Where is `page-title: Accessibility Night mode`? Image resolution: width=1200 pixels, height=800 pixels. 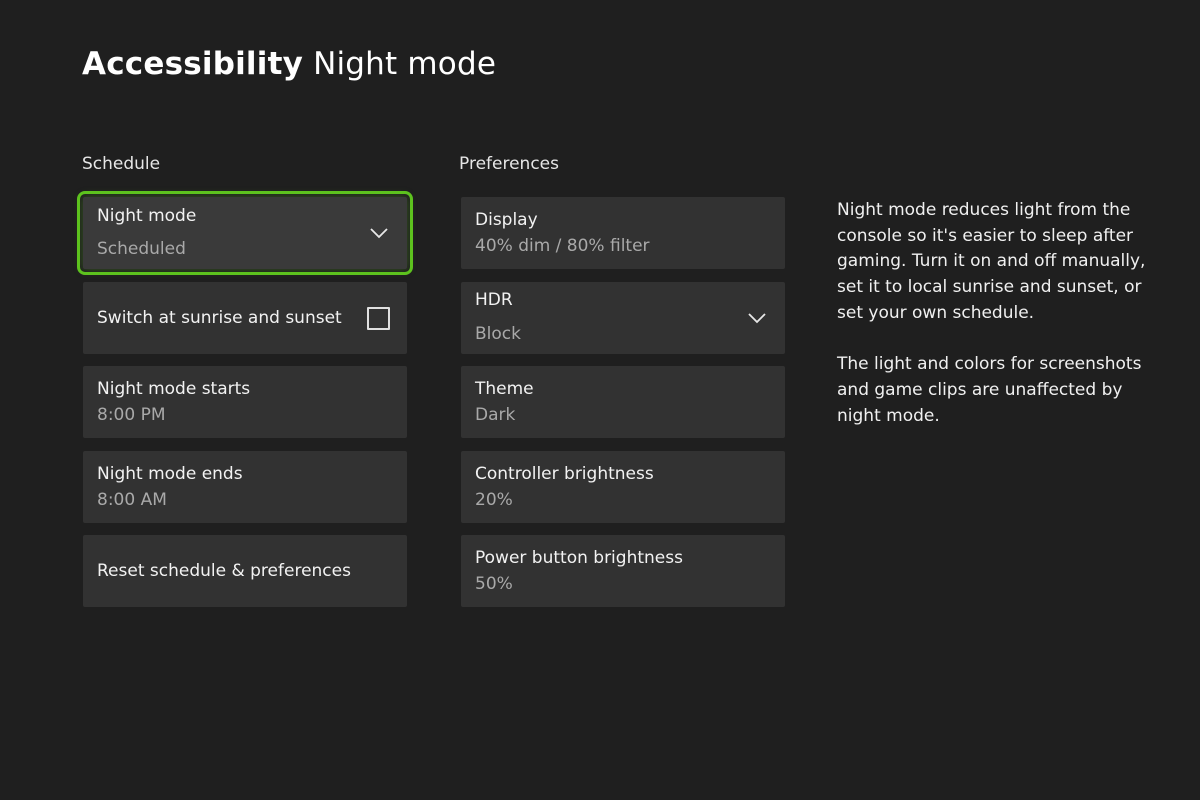 page-title: Accessibility Night mode is located at coordinates (289, 64).